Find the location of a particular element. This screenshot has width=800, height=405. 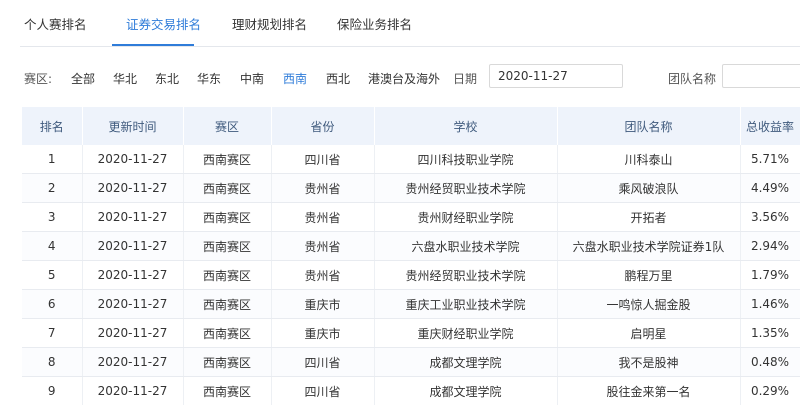

total-return-cell: 0.29% is located at coordinates (770, 390).